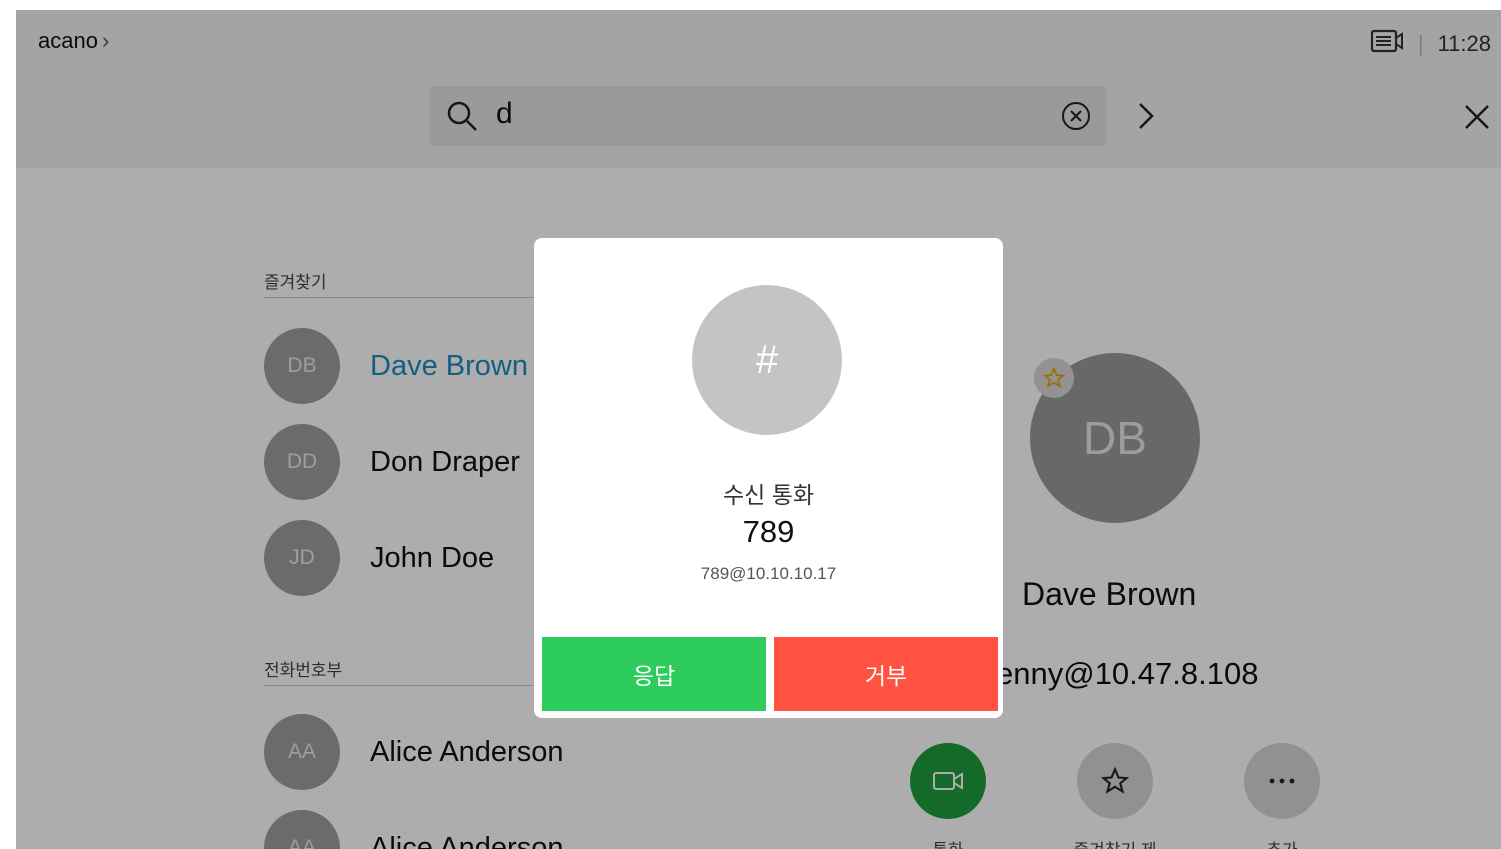 This screenshot has height=849, width=1501. What do you see at coordinates (654, 674) in the screenshot?
I see `answer-button: 응답` at bounding box center [654, 674].